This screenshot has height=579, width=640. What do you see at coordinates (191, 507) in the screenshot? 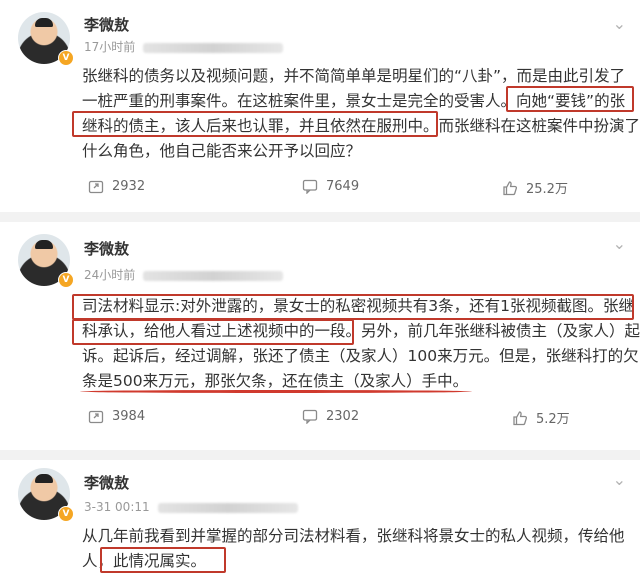
I see `post-time: 3-31 00:11` at bounding box center [191, 507].